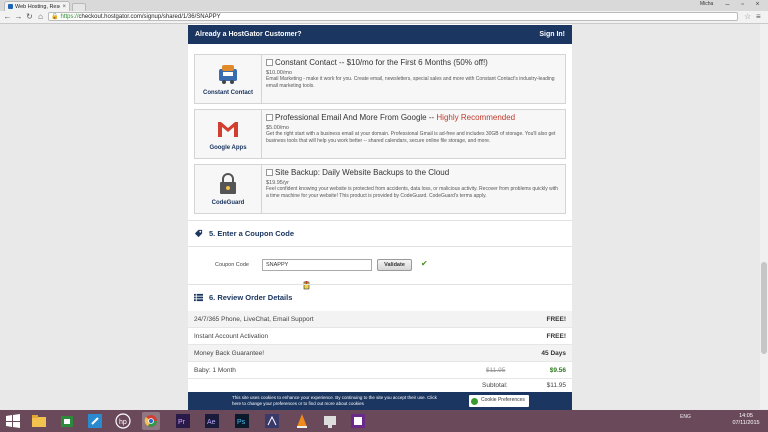 Image resolution: width=768 pixels, height=432 pixels. I want to click on vlc-icon, so click(302, 421).